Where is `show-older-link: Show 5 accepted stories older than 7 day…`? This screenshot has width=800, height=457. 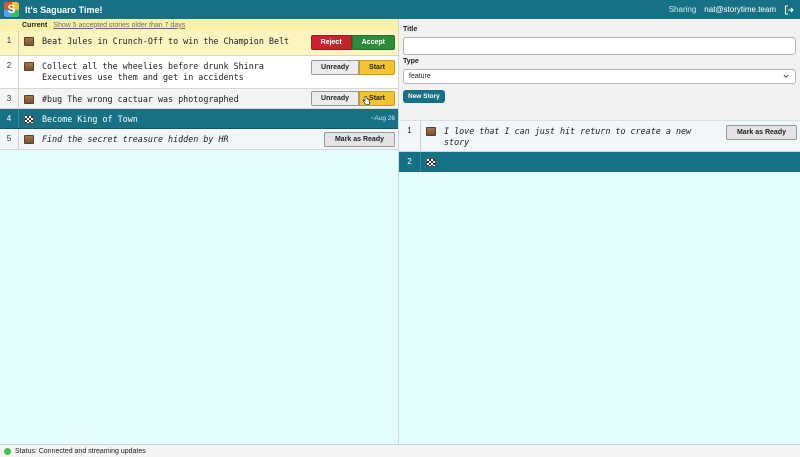 show-older-link: Show 5 accepted stories older than 7 day… is located at coordinates (119, 25).